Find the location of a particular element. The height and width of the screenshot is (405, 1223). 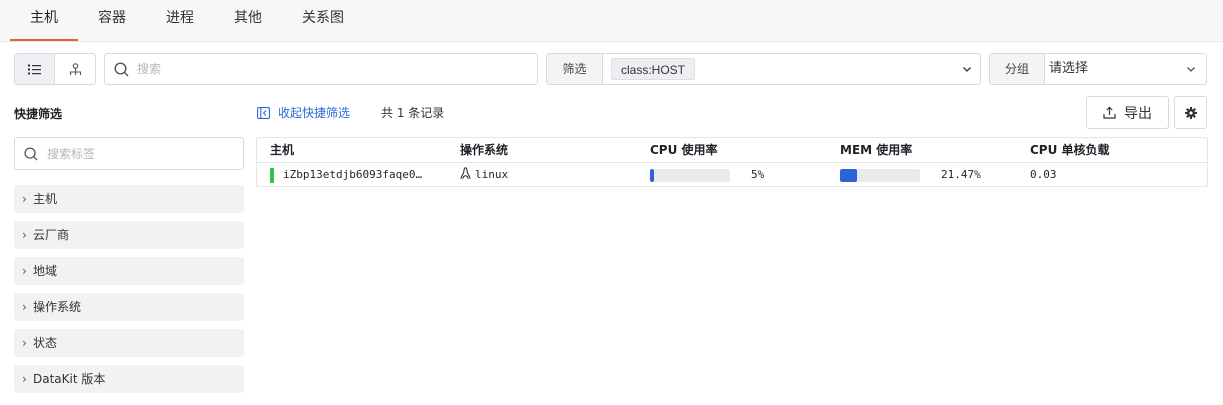

list-icon is located at coordinates (34, 69).